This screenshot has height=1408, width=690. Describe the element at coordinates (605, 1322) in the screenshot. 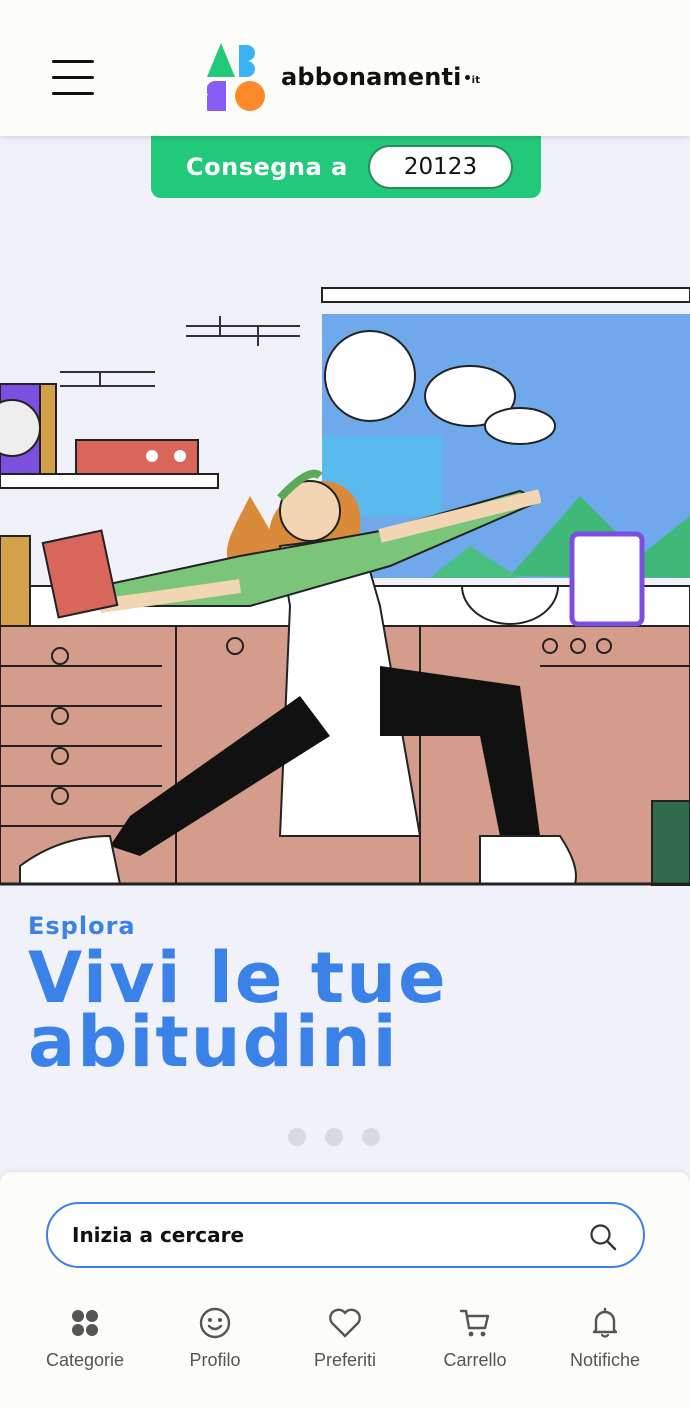

I see `bell-icon` at that location.